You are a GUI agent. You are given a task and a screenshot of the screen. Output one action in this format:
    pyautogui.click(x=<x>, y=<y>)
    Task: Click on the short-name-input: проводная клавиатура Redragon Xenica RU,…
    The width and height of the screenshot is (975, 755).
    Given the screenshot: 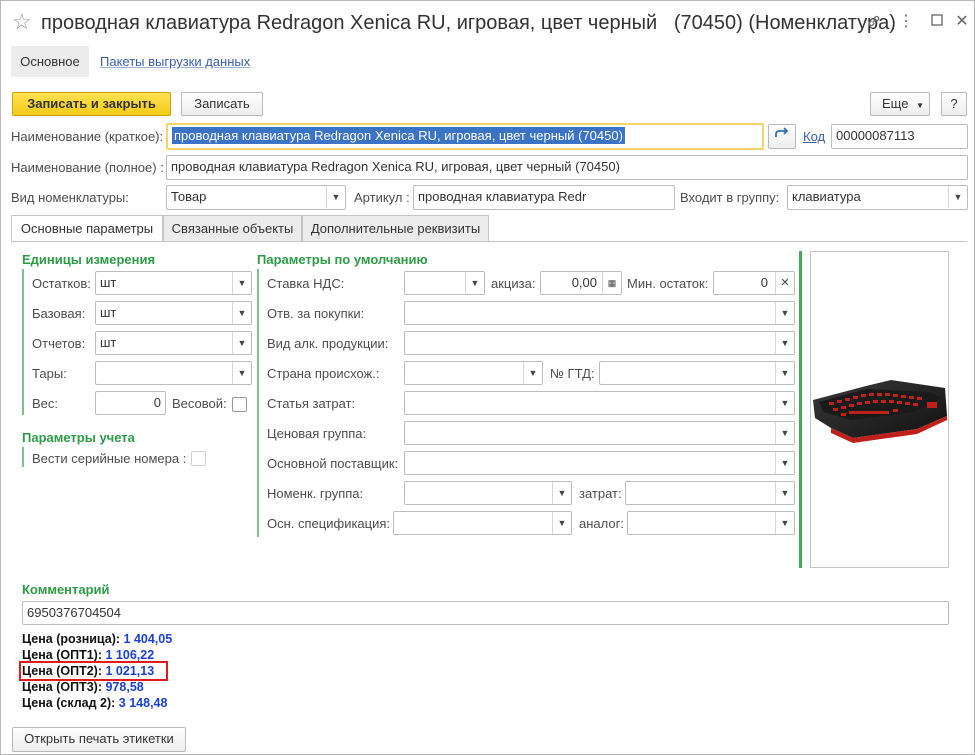 What is the action you would take?
    pyautogui.click(x=465, y=136)
    